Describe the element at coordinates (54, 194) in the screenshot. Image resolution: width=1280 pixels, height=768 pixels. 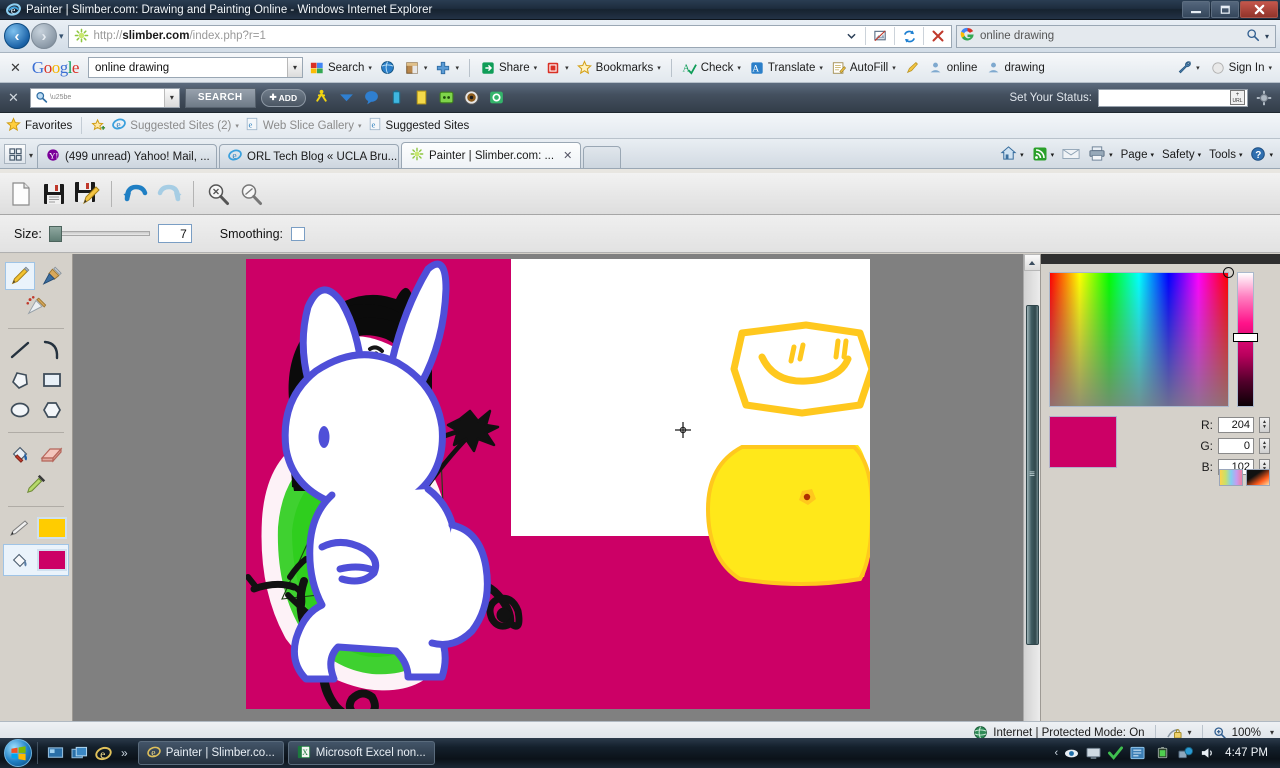
I see `save-button` at that location.